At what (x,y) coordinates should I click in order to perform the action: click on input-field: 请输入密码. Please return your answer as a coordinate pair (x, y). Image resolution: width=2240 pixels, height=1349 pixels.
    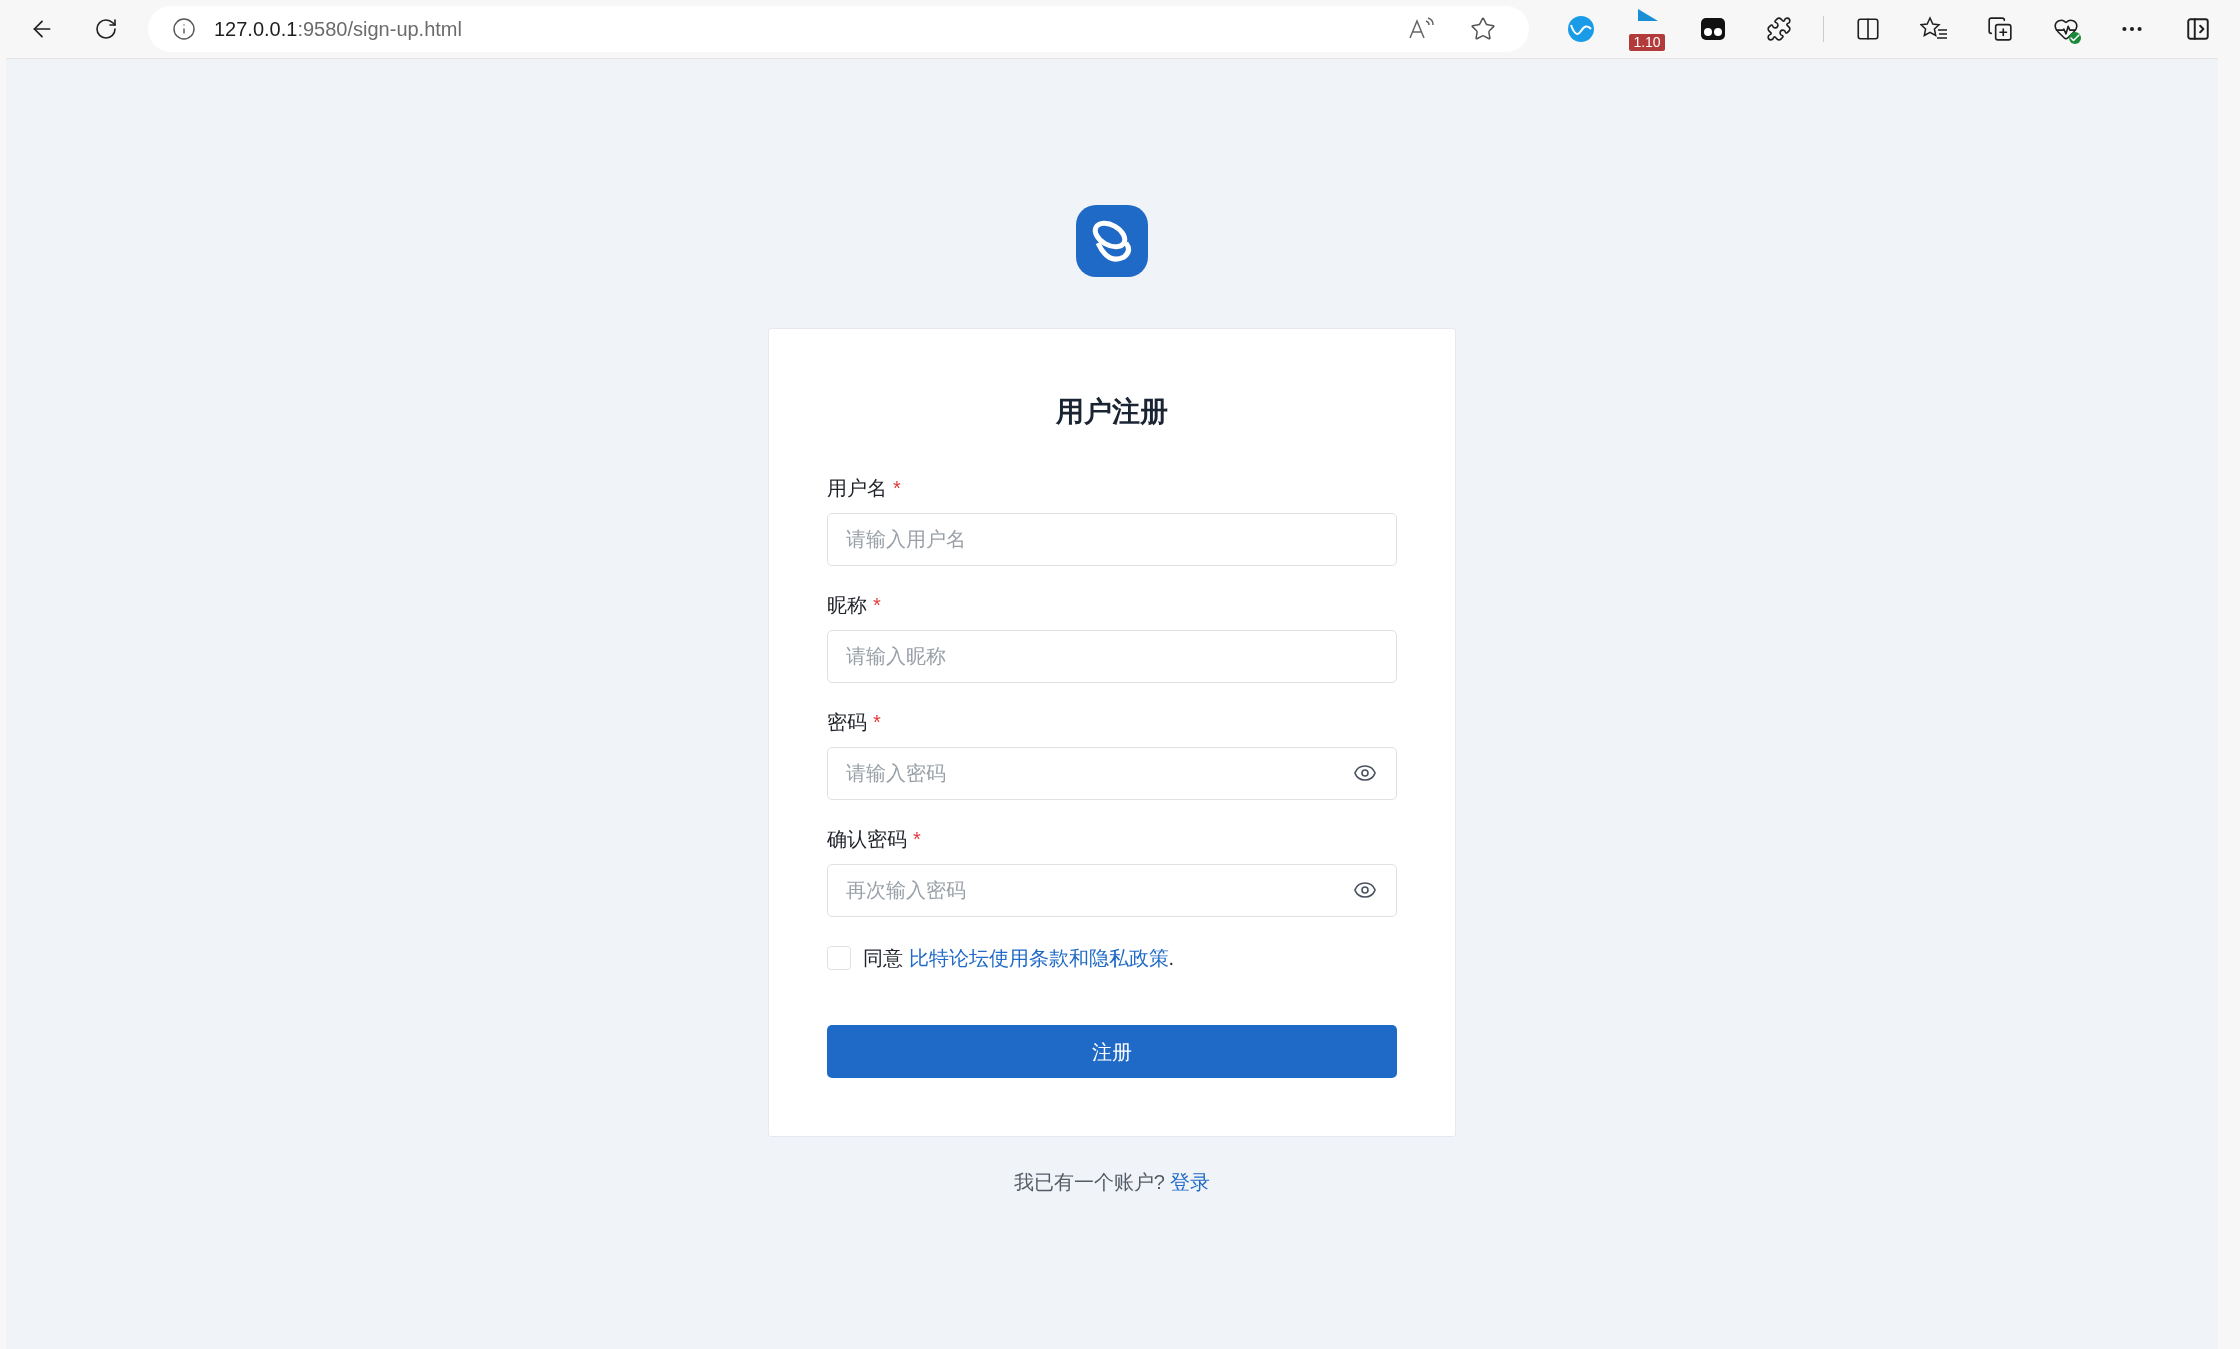
    Looking at the image, I should click on (1112, 773).